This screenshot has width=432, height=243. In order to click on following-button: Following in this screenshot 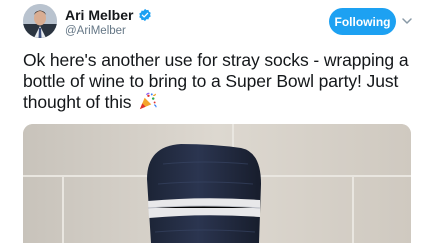, I will do `click(362, 21)`.